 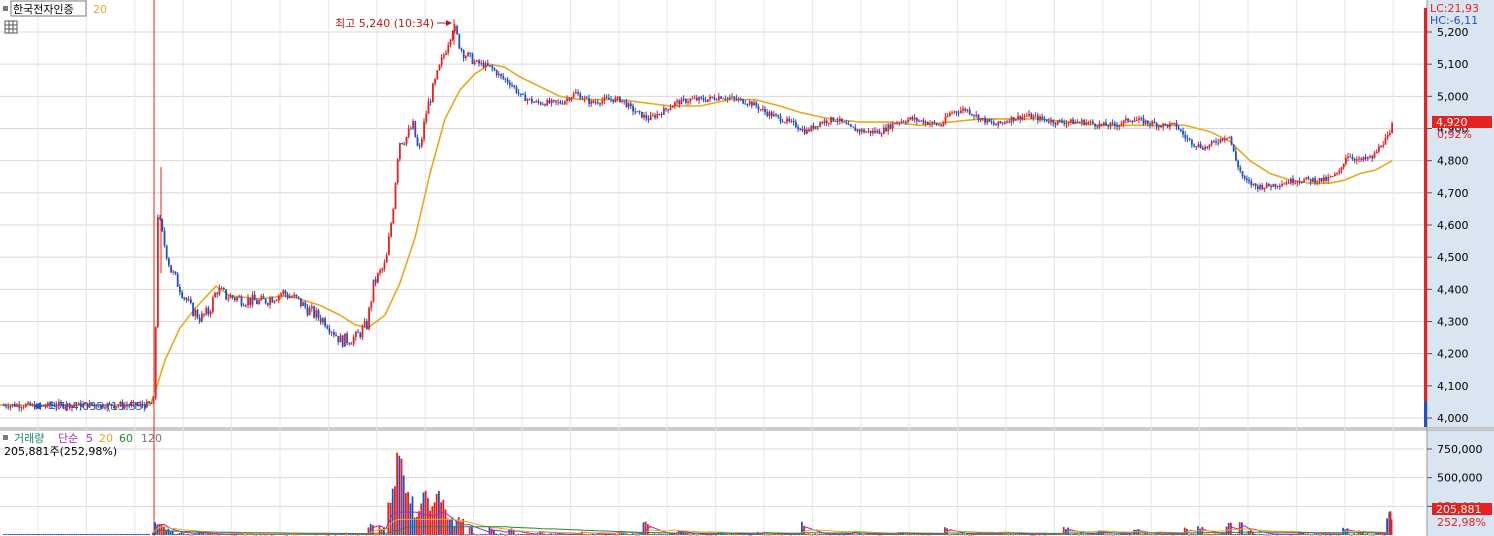 I want to click on current-volume-pct: 252,98%, so click(x=1461, y=522).